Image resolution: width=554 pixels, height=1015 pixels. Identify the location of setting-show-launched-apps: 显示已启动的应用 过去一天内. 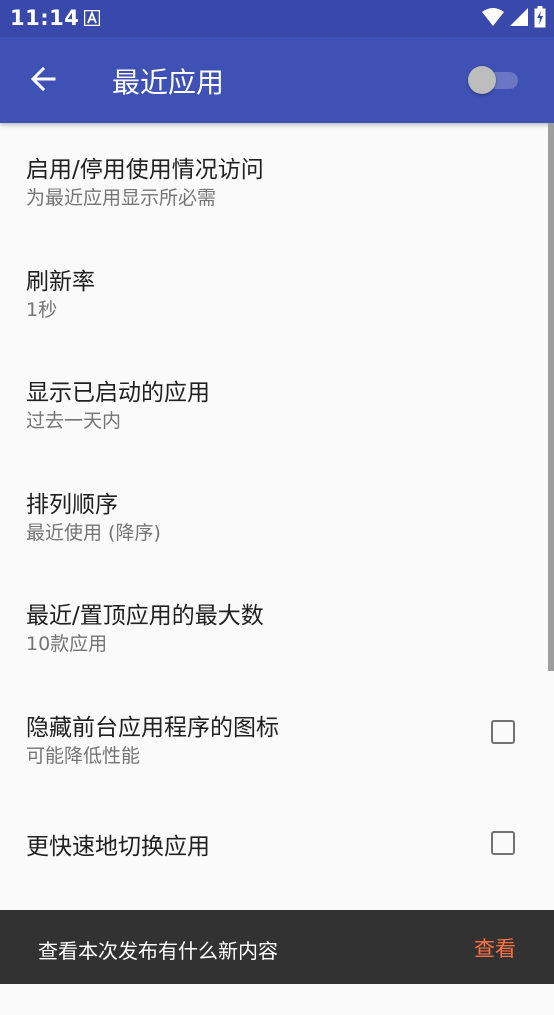
(277, 402).